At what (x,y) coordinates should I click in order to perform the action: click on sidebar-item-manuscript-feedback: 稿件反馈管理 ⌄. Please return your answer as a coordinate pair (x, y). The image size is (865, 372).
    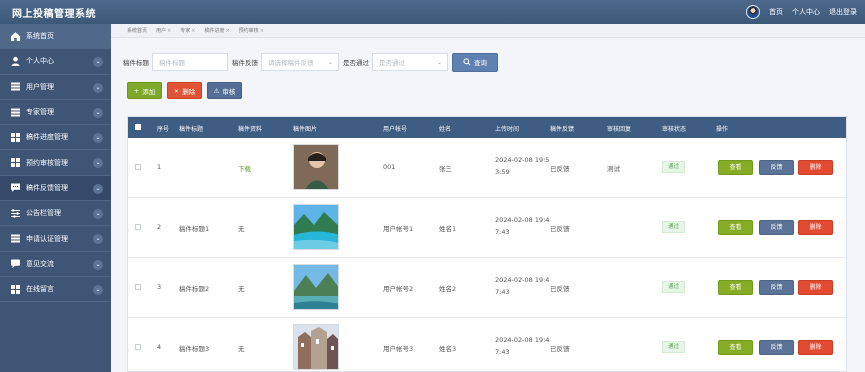
    Looking at the image, I should click on (55, 188).